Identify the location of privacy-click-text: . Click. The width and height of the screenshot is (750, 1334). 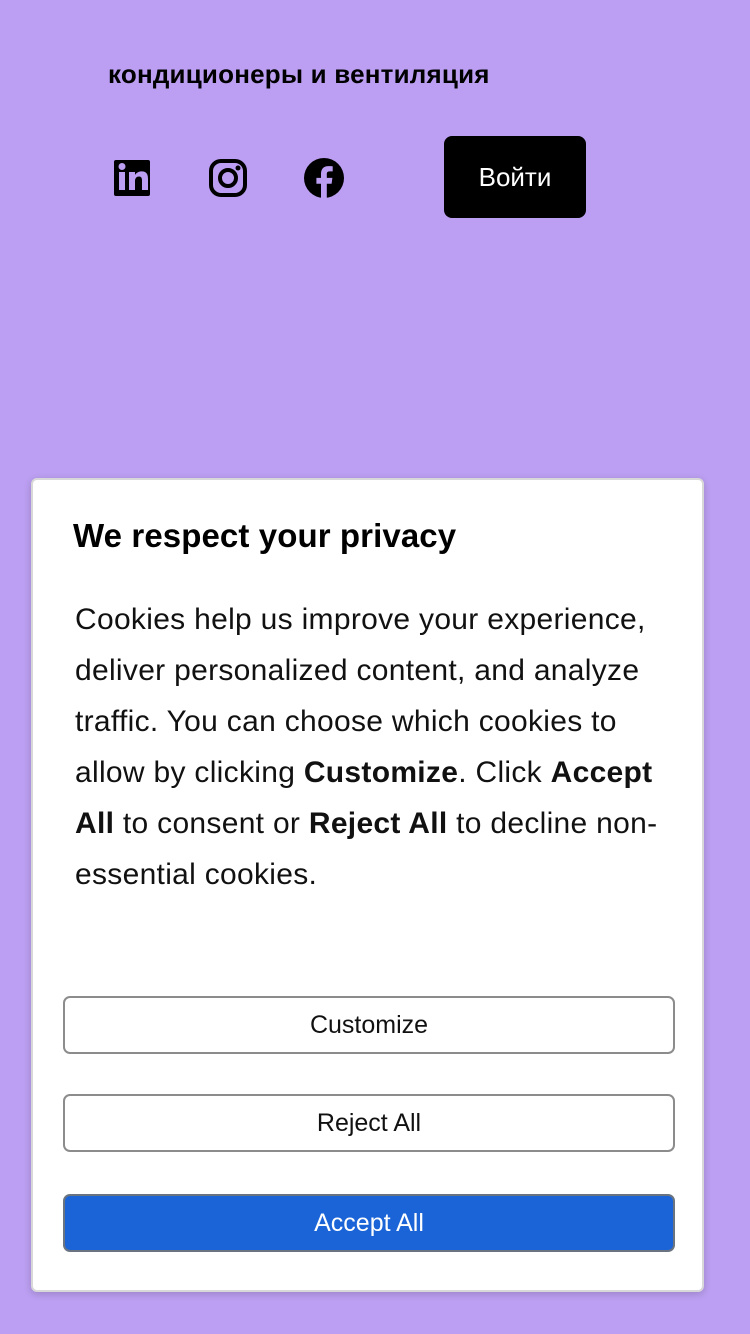
(504, 772).